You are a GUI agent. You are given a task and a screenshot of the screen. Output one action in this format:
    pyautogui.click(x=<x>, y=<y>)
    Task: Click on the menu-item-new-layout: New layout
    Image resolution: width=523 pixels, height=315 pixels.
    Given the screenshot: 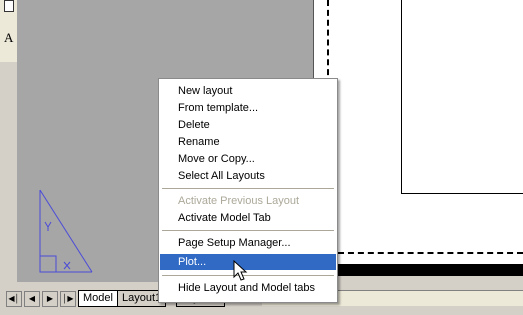 What is the action you would take?
    pyautogui.click(x=248, y=91)
    